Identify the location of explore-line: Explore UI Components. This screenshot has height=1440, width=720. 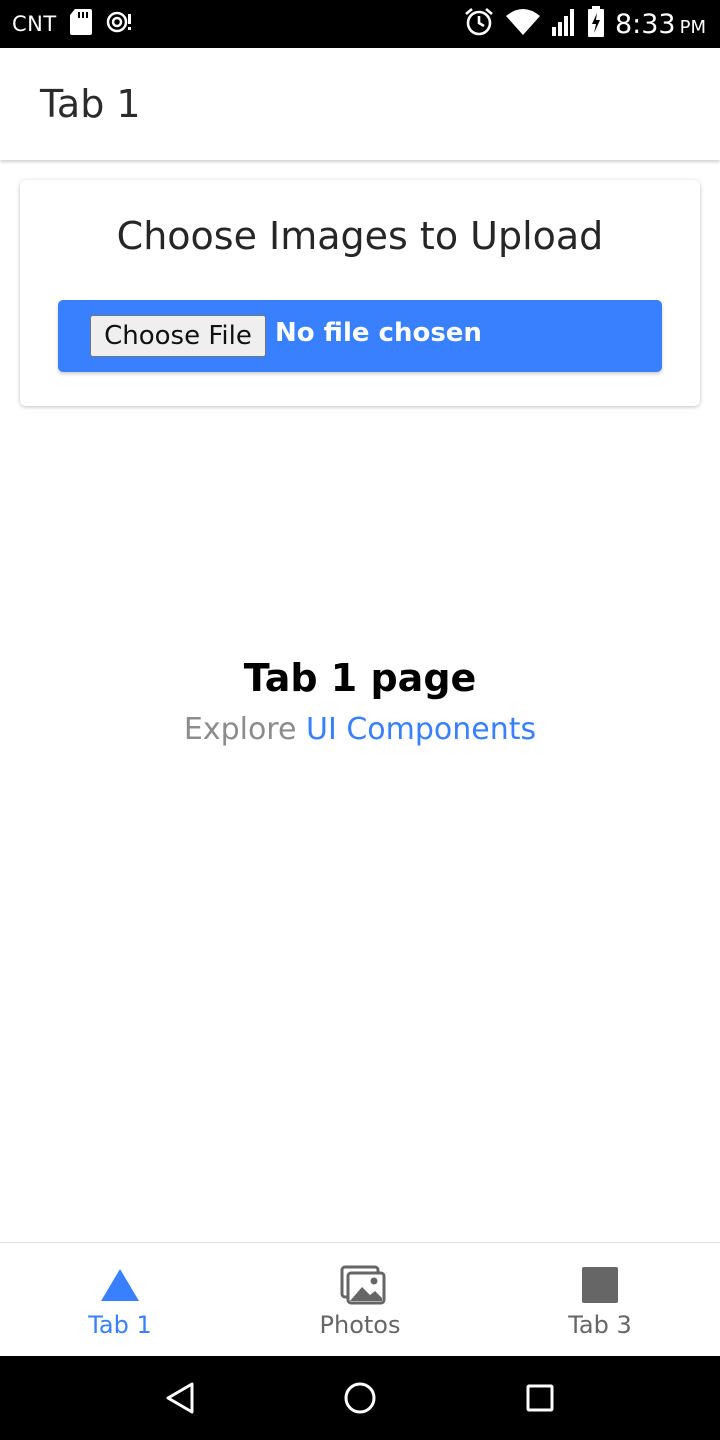
(360, 729).